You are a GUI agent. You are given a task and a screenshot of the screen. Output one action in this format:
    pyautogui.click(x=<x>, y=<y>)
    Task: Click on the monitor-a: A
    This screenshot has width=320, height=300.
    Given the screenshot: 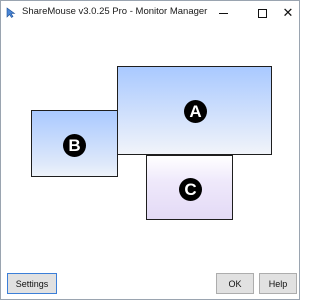 What is the action you would take?
    pyautogui.click(x=194, y=110)
    